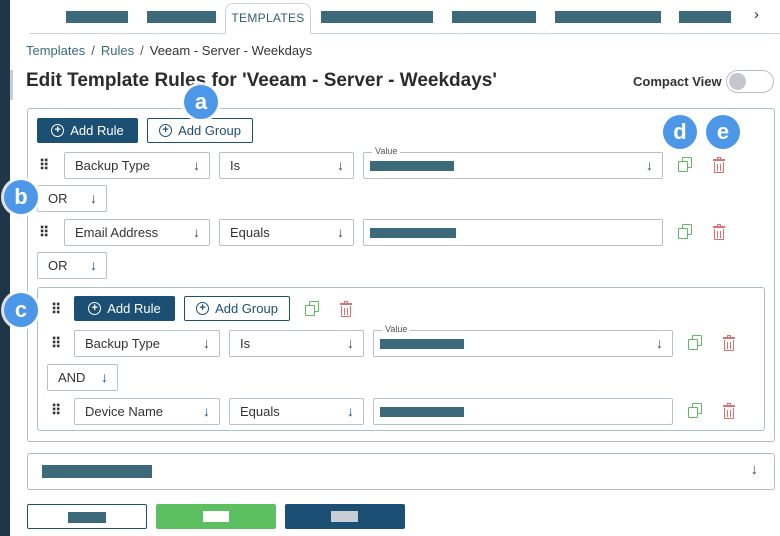  I want to click on add-rule-button: + Add Rule, so click(87, 130).